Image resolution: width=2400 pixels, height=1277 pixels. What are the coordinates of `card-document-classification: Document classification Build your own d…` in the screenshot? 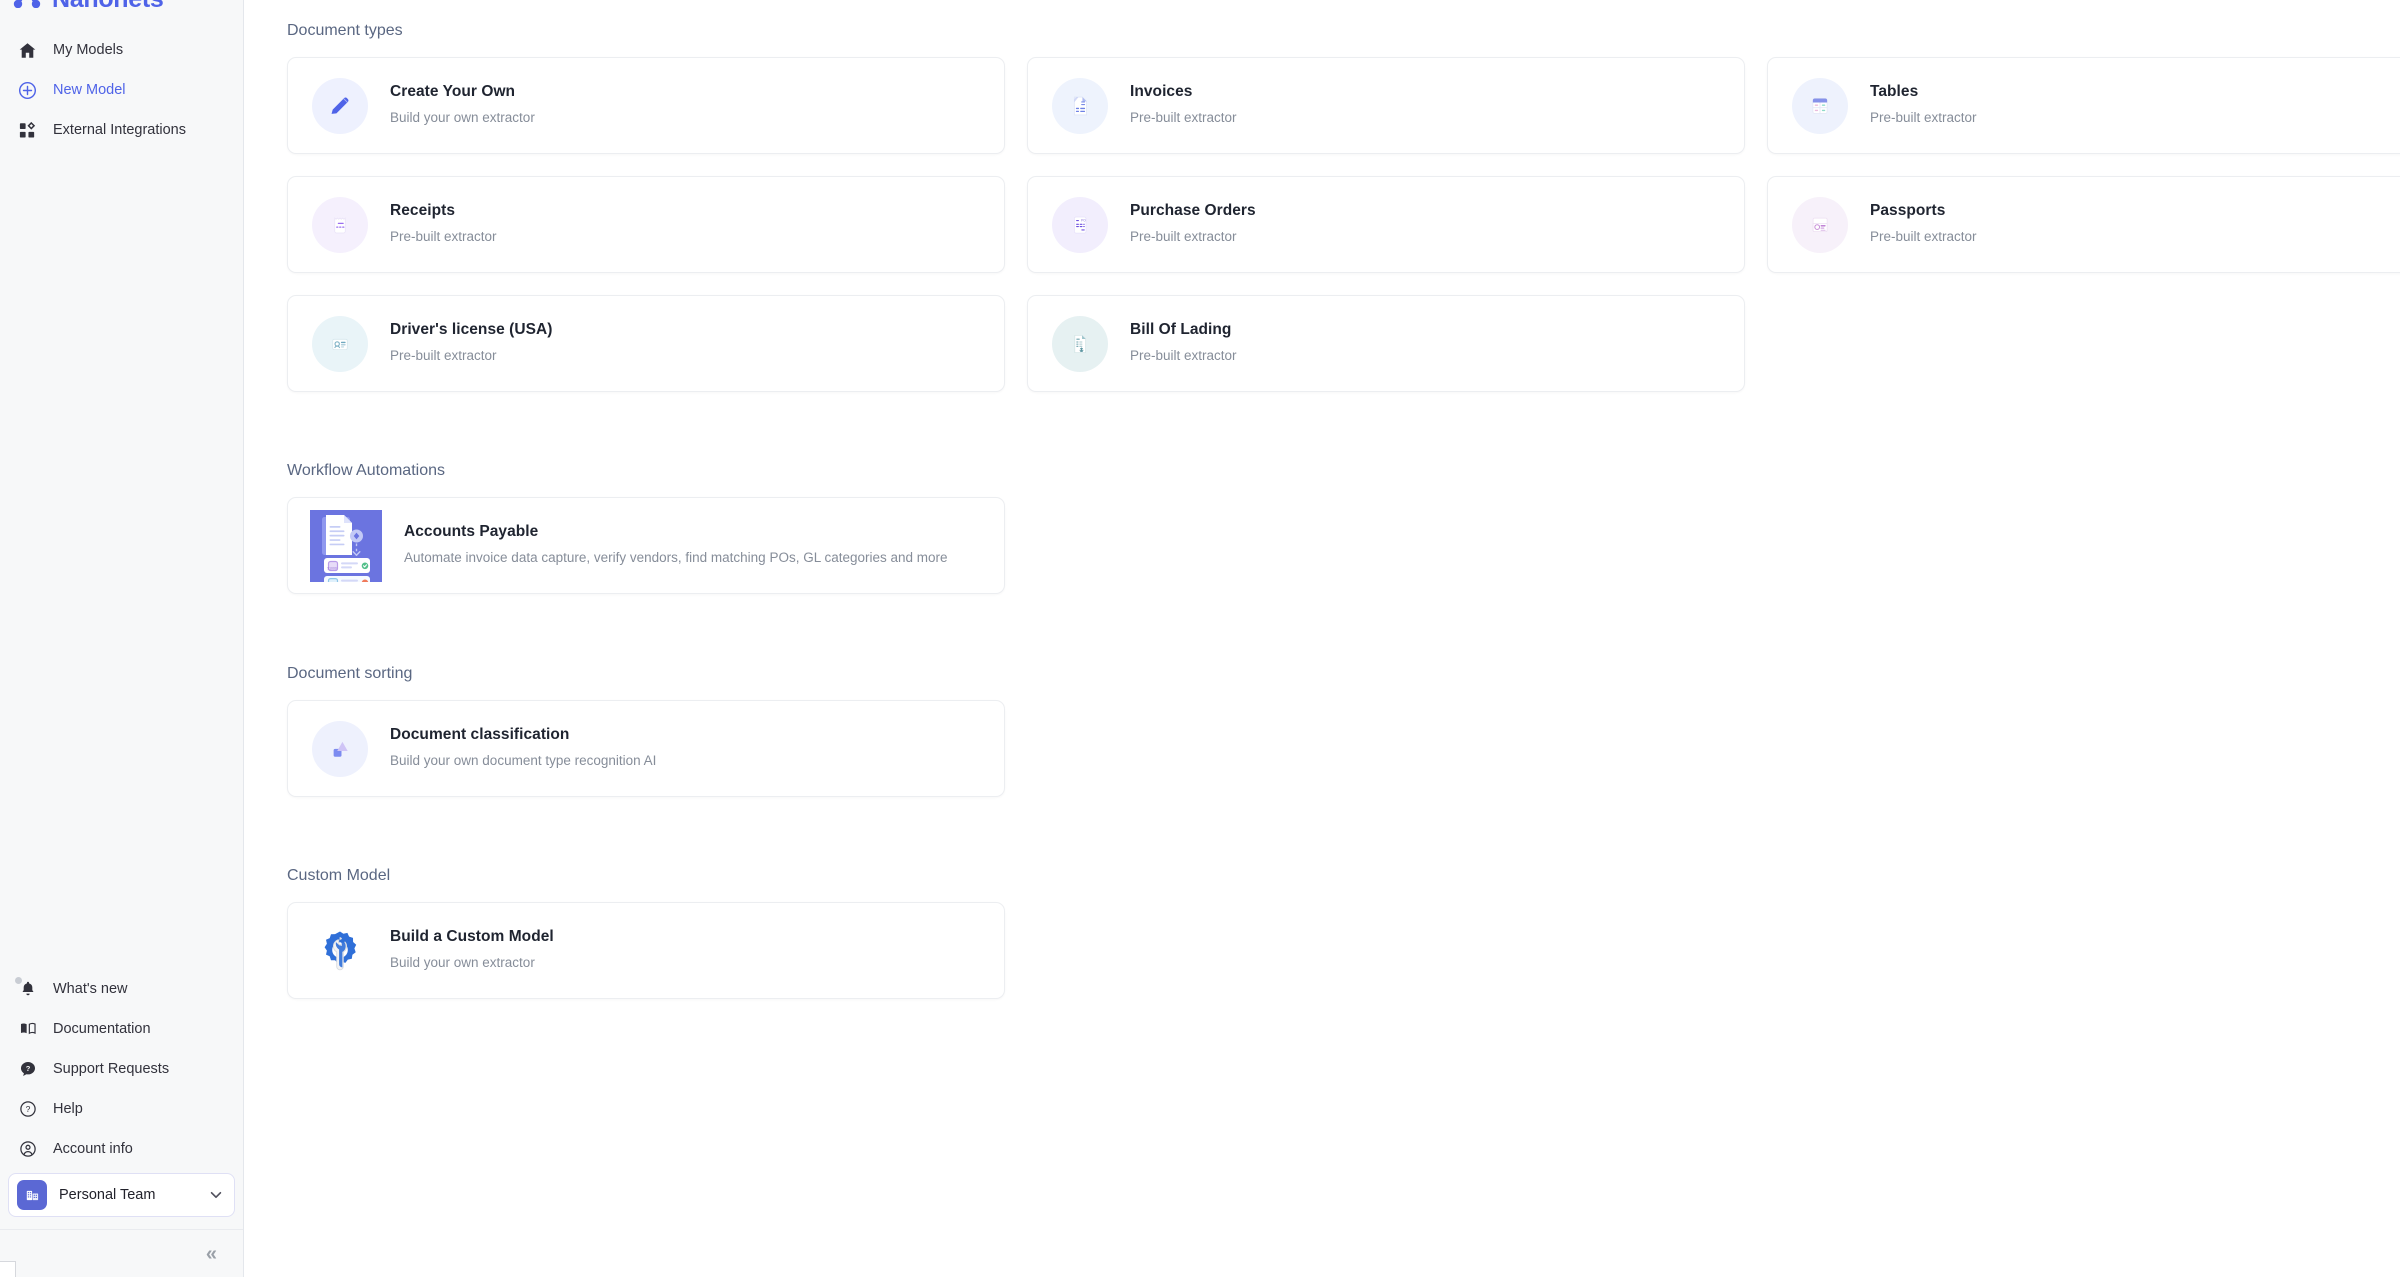 It's located at (646, 748).